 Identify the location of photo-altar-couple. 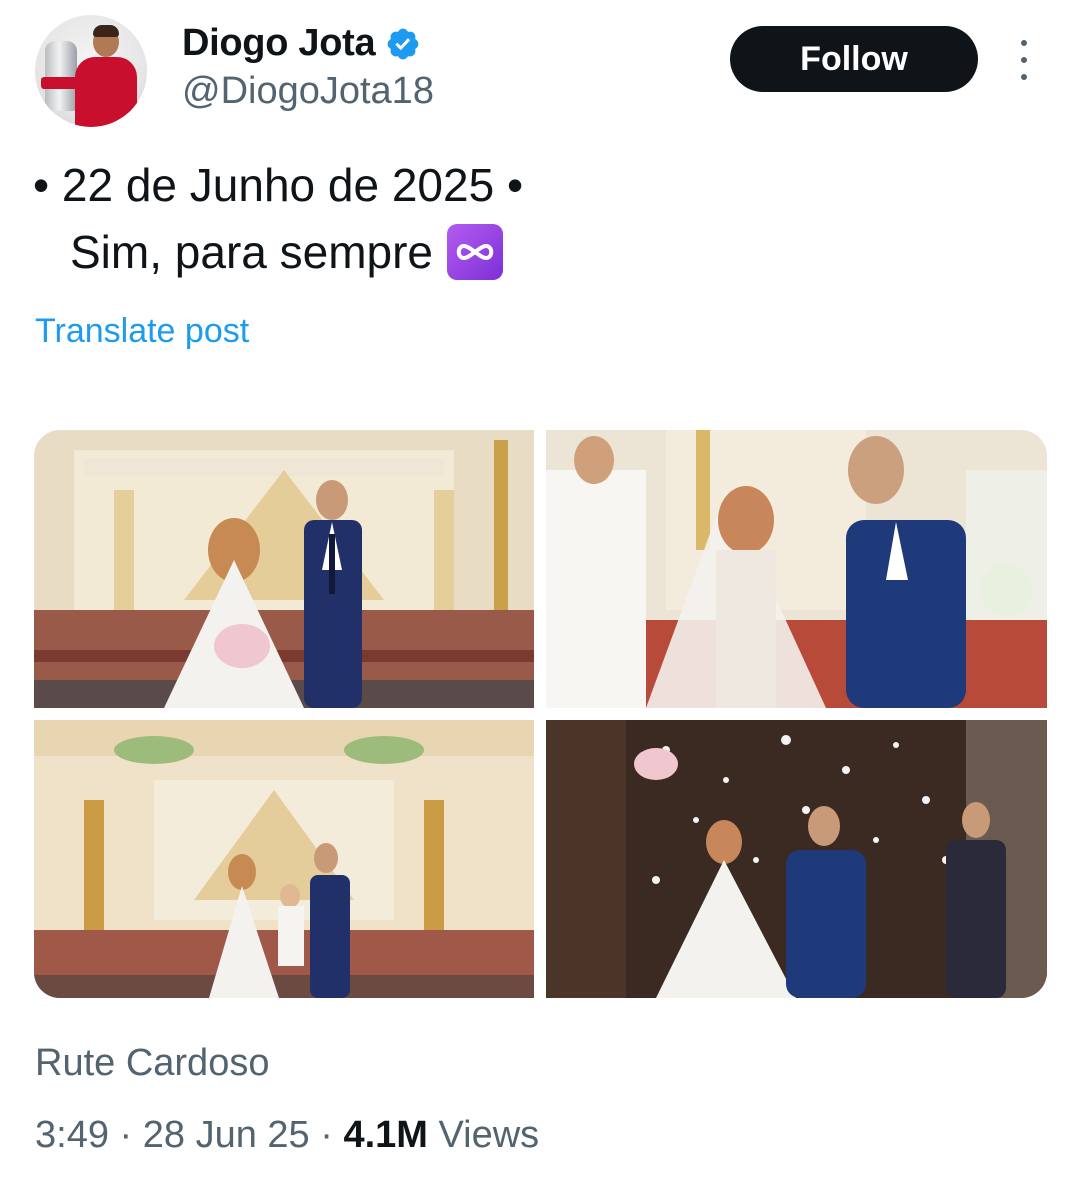
(284, 569).